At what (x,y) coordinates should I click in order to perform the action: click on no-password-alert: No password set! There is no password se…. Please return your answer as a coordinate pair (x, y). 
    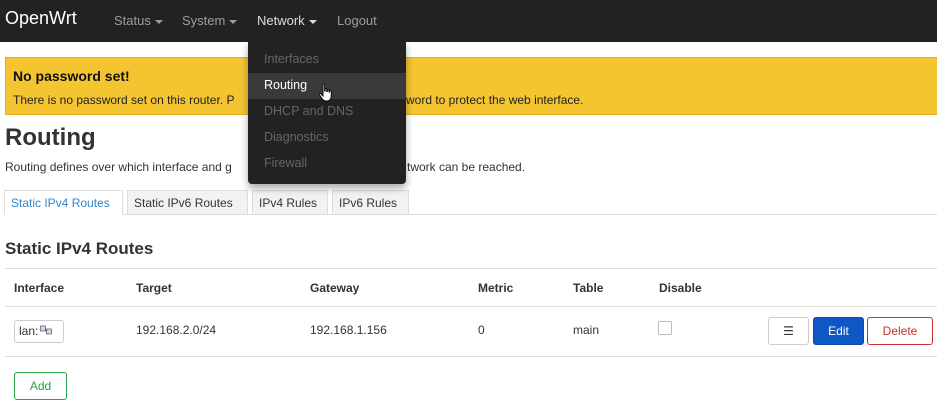
    Looking at the image, I should click on (471, 86).